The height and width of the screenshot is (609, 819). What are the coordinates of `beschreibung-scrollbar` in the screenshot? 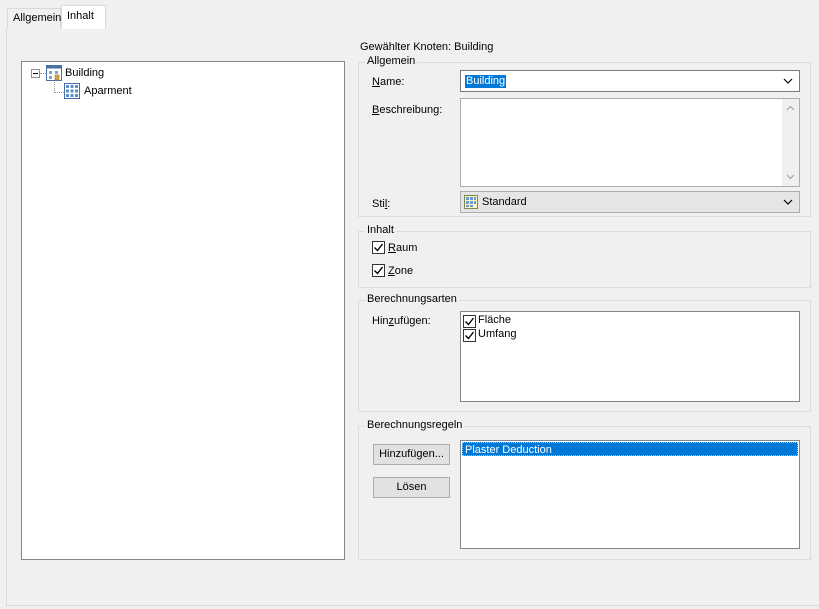 It's located at (790, 142).